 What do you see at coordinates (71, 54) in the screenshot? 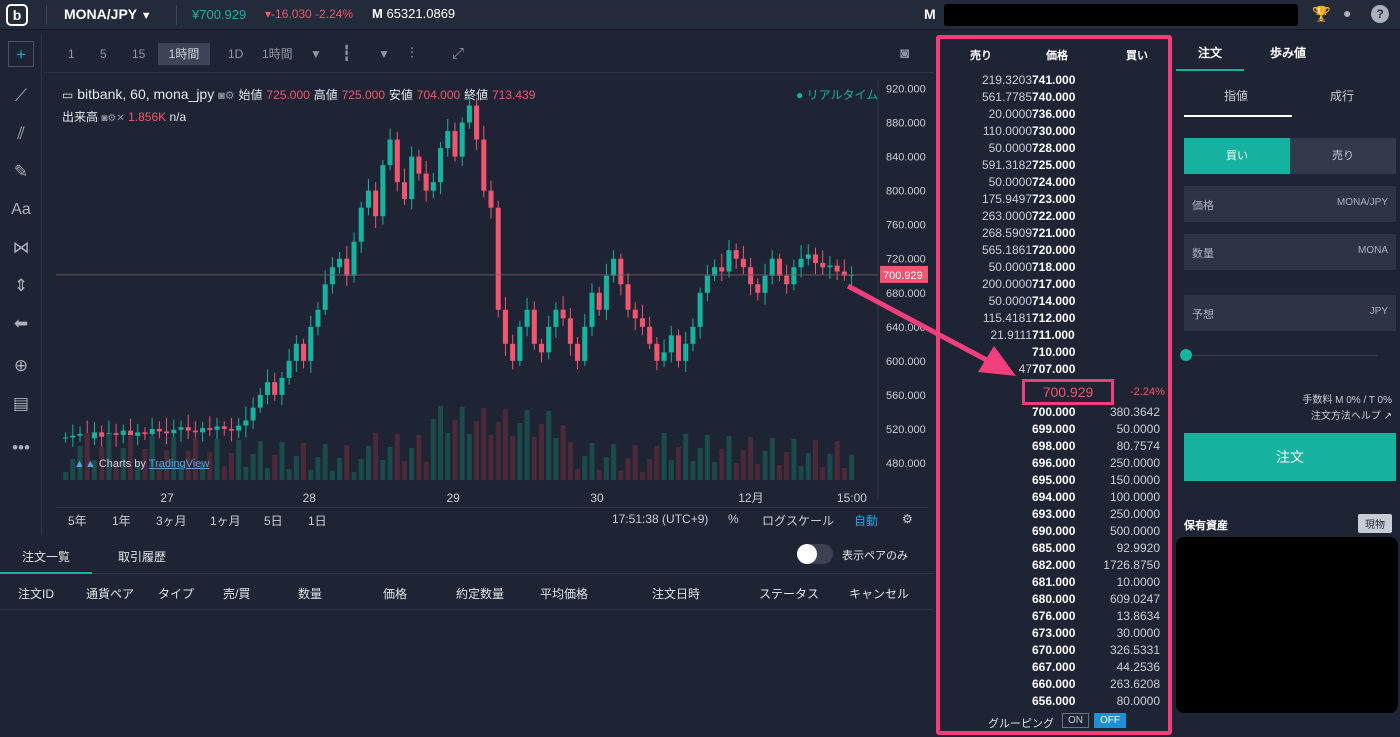
I see `tf-1: 1` at bounding box center [71, 54].